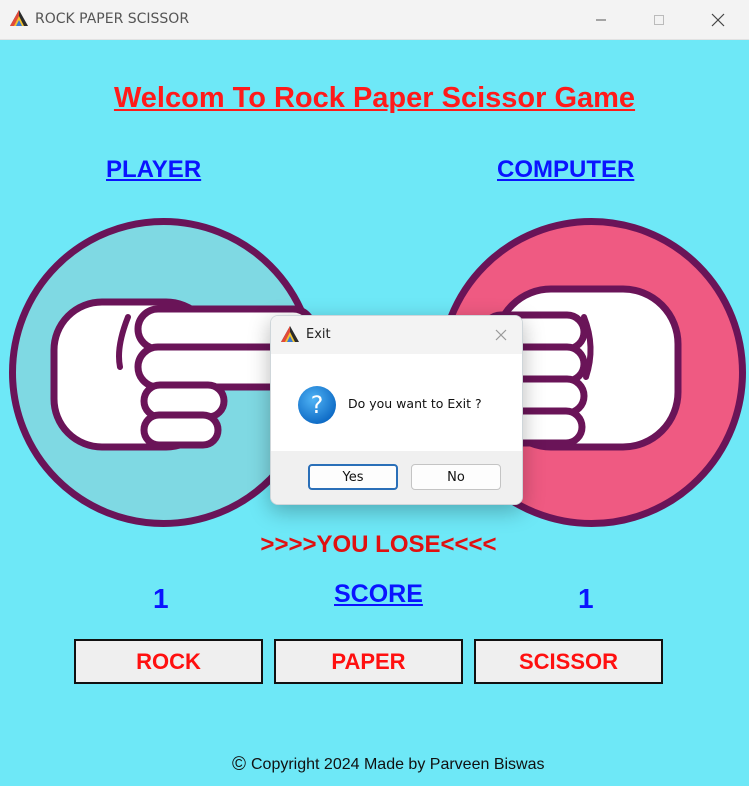  What do you see at coordinates (161, 598) in the screenshot?
I see `player-score: 1` at bounding box center [161, 598].